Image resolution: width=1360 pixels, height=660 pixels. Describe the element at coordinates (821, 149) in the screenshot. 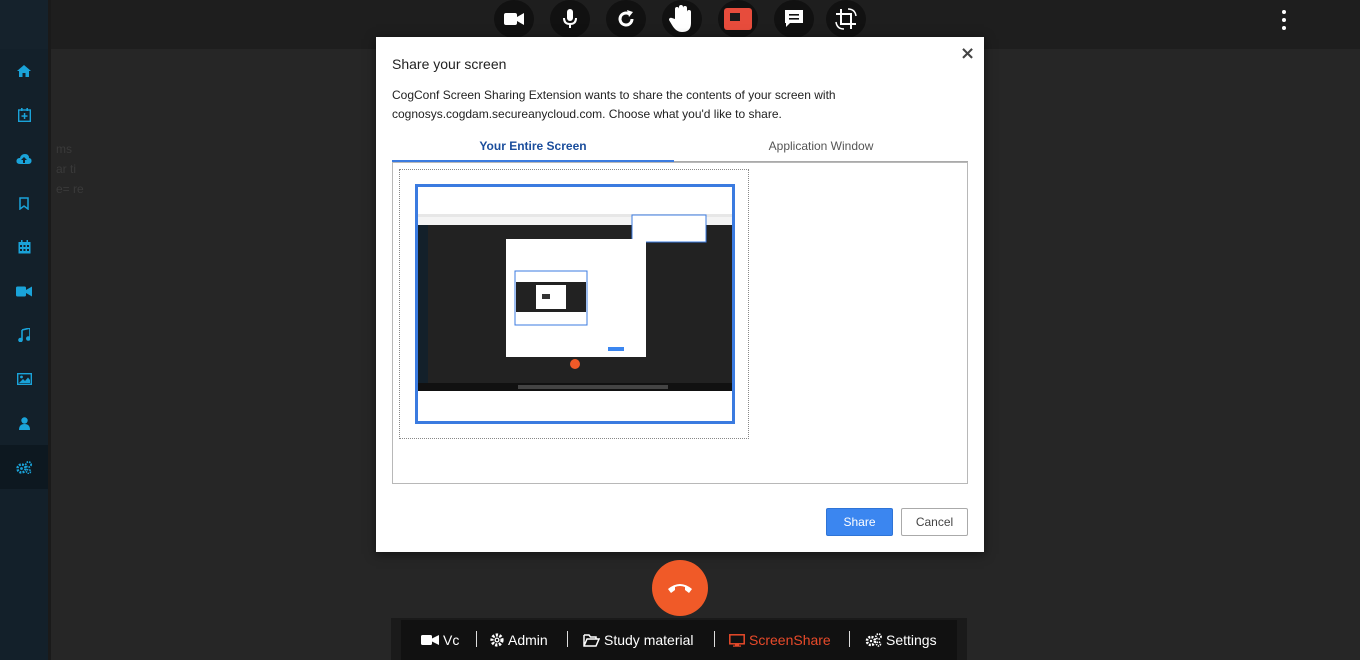

I see `tab-application-window: Application Window` at that location.